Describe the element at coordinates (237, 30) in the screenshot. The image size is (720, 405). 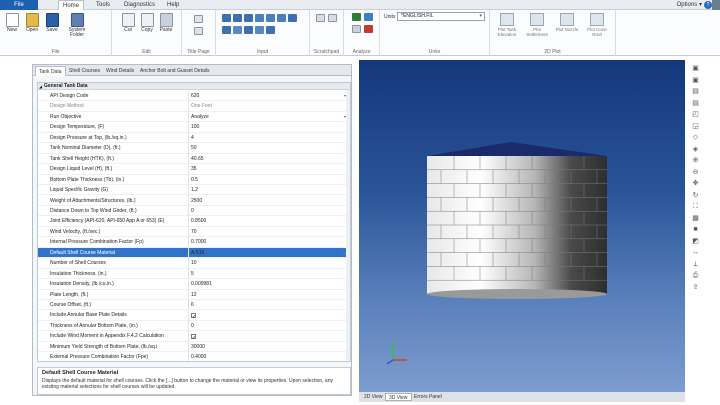
I see `grid-icon` at that location.